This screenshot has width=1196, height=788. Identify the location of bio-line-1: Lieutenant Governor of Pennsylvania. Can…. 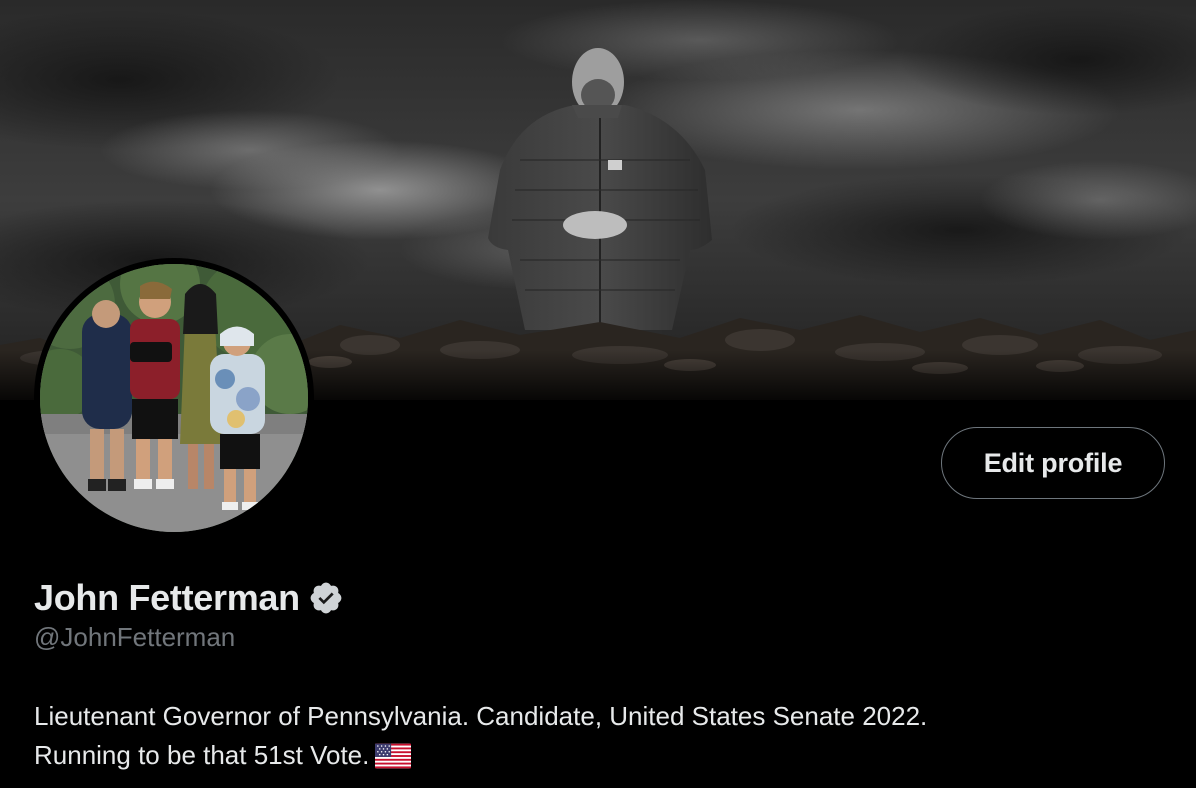
(481, 716).